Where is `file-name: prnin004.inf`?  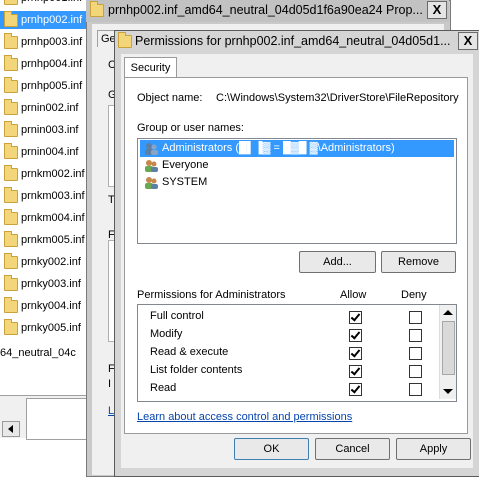
file-name: prnin004.inf is located at coordinates (50, 152).